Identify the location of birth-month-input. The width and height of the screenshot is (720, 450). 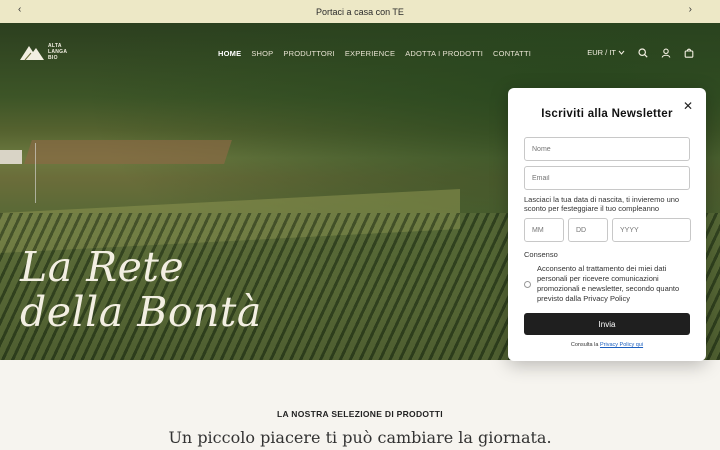
(544, 230).